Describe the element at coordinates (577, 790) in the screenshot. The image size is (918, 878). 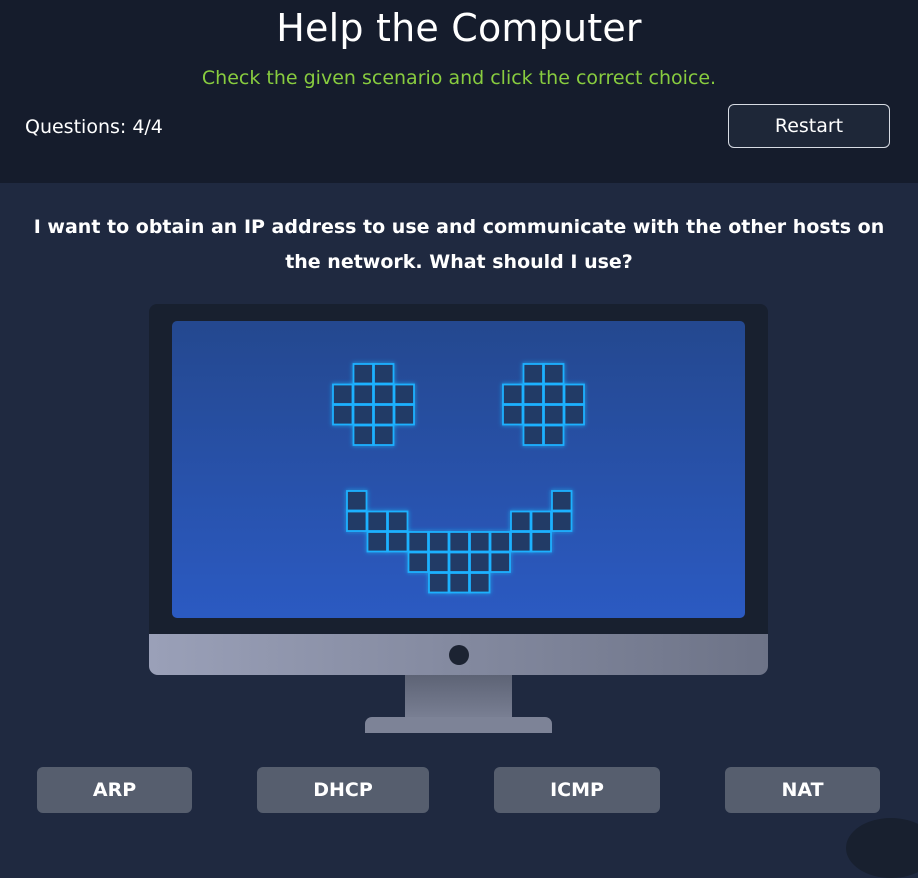
I see `choice-button-icmp: ICMP` at that location.